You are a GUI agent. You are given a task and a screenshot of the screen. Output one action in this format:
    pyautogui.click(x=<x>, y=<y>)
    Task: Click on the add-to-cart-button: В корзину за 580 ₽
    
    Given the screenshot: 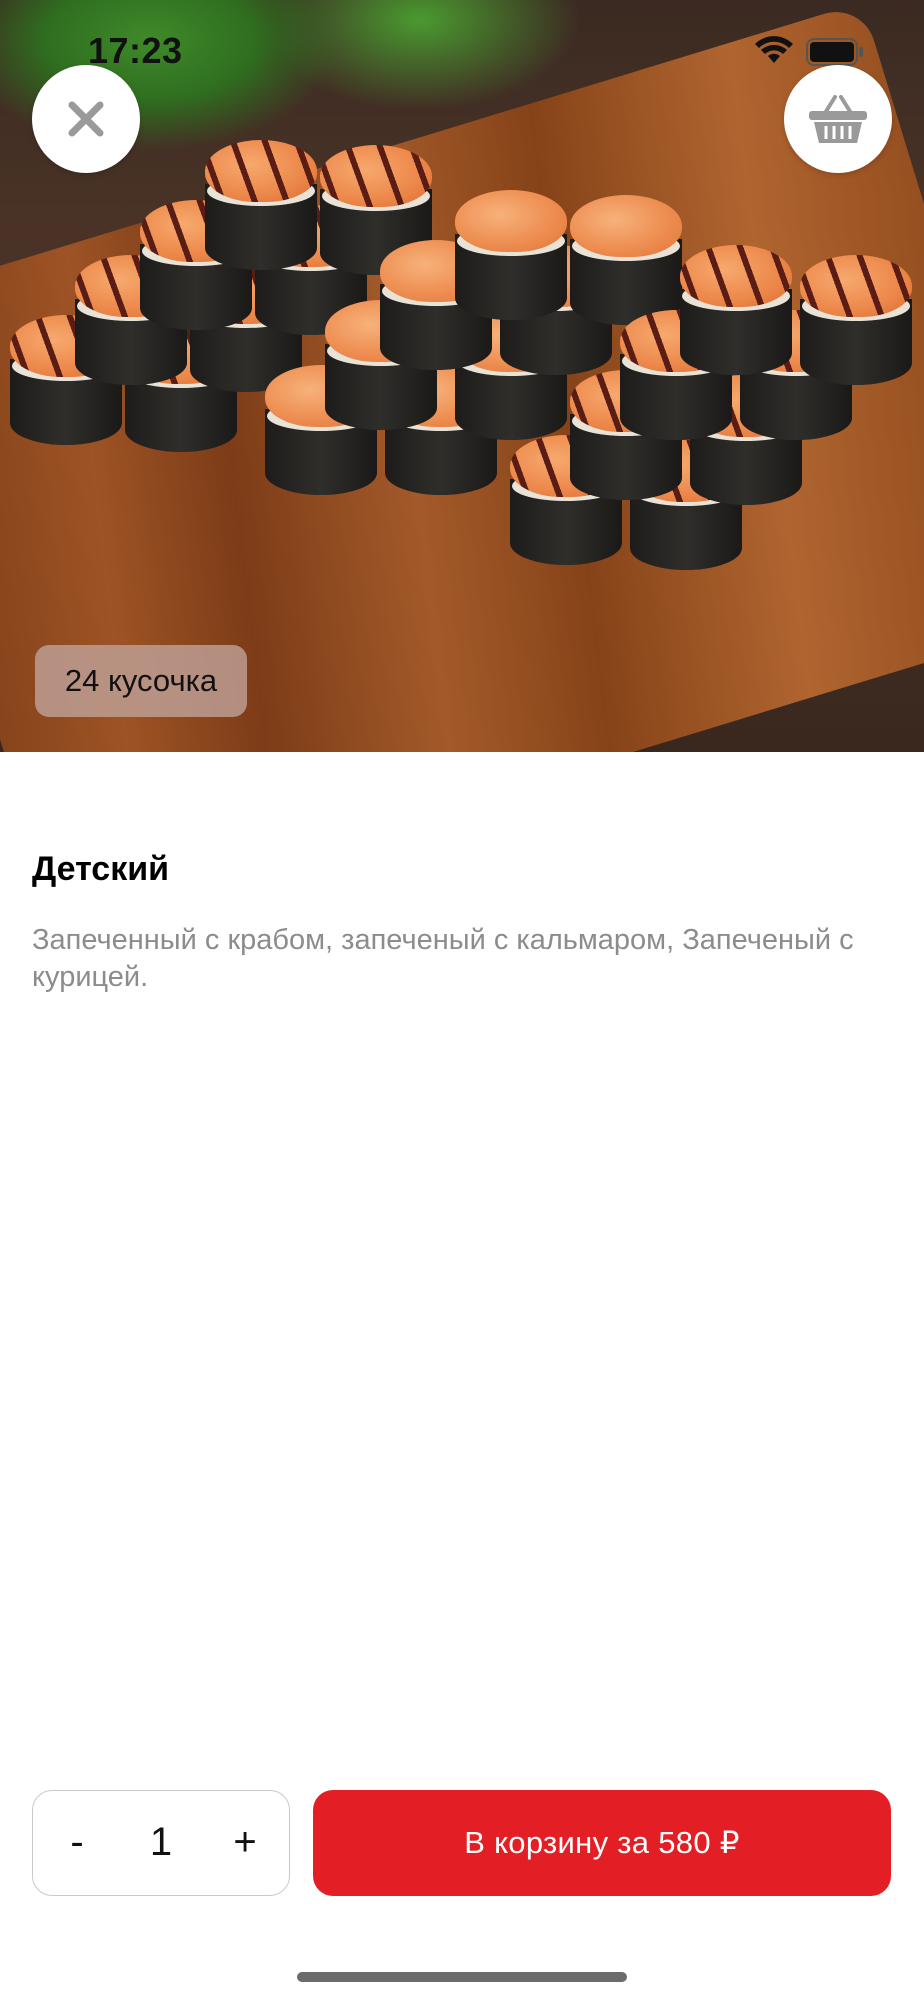 What is the action you would take?
    pyautogui.click(x=602, y=1843)
    